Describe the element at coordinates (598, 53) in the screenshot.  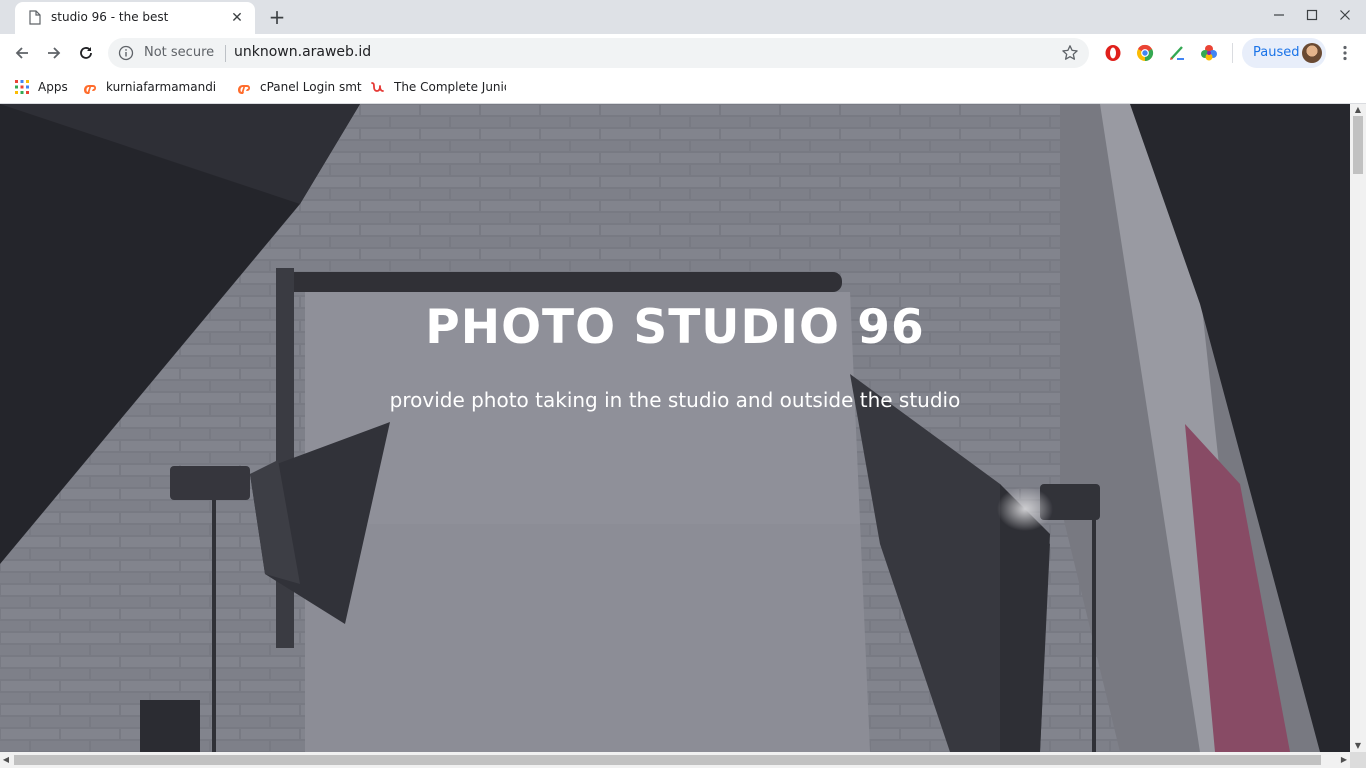
I see `address-bar: Not secure unknown.araweb.id` at that location.